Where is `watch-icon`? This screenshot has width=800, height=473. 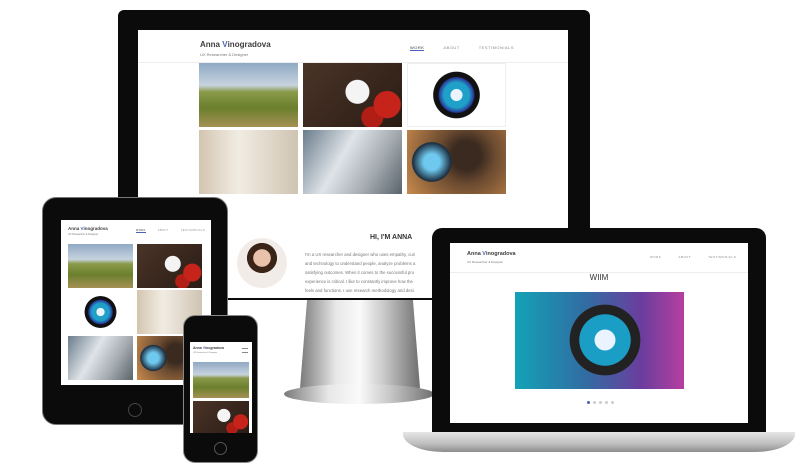 watch-icon is located at coordinates (605, 340).